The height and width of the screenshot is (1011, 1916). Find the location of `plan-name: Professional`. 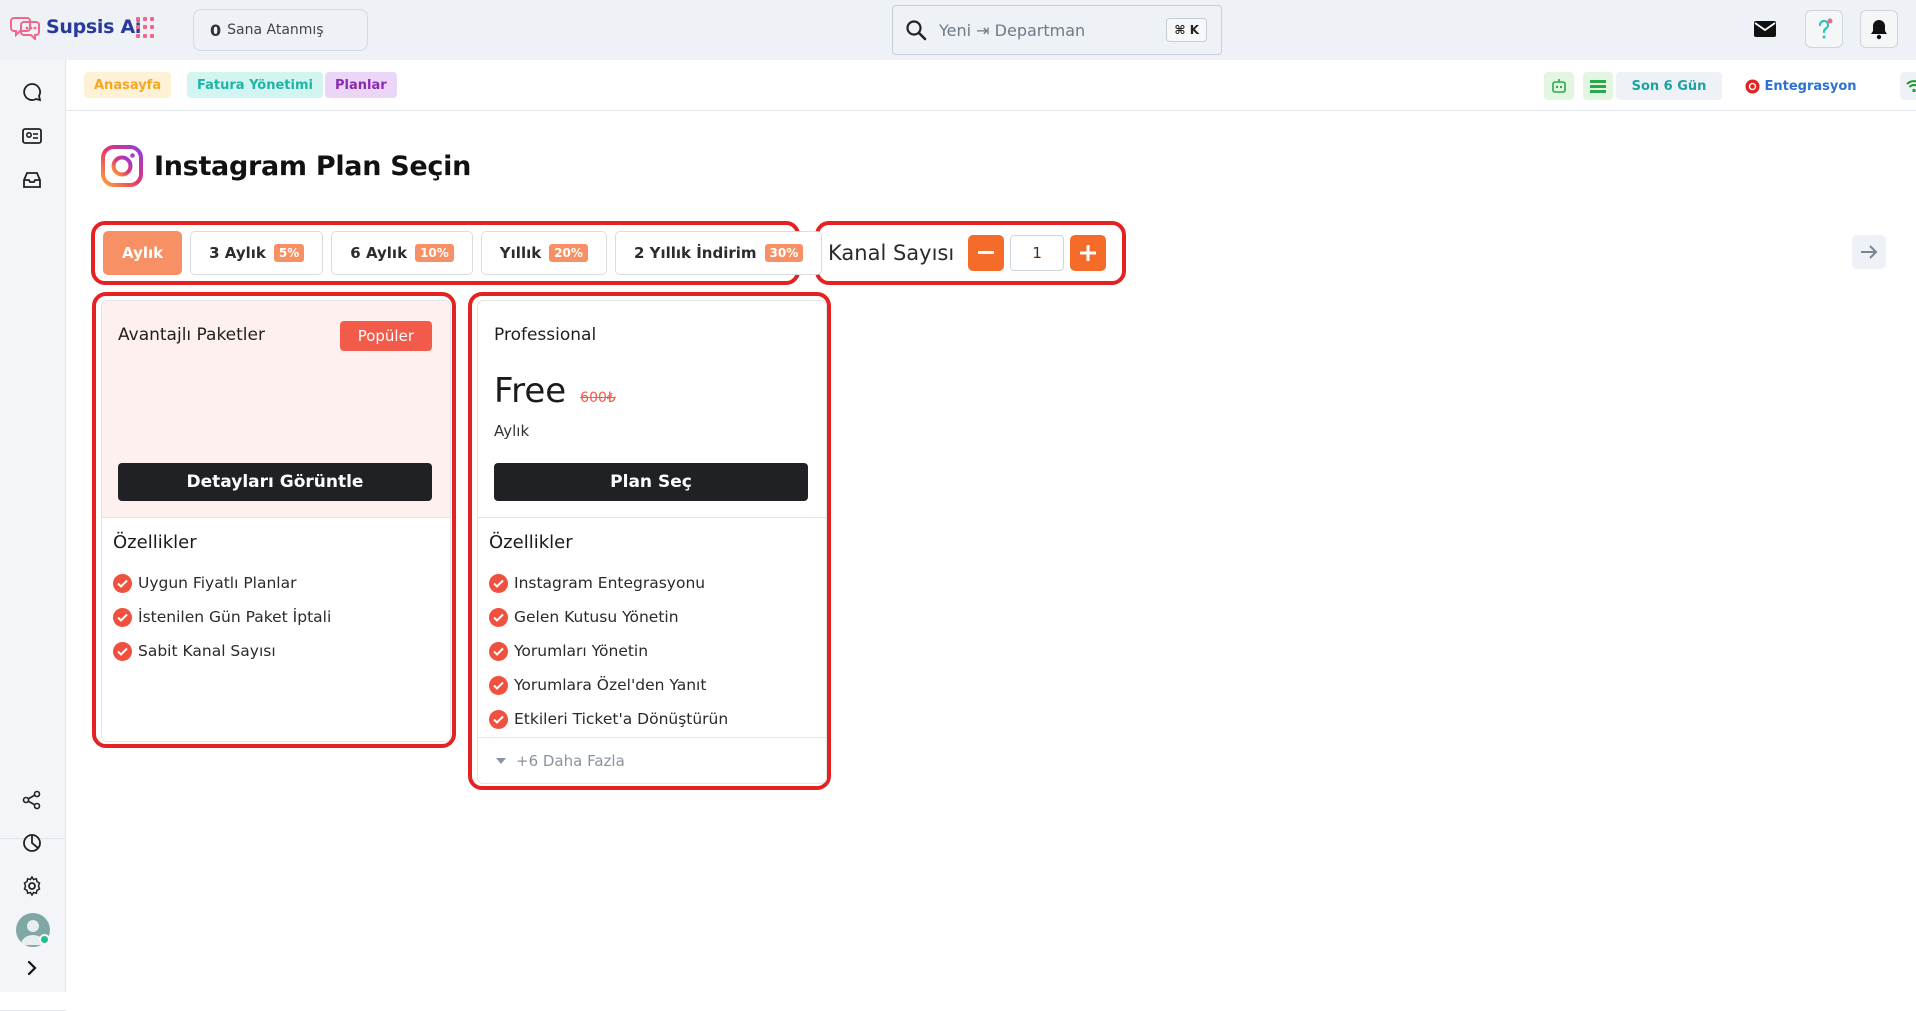

plan-name: Professional is located at coordinates (545, 335).